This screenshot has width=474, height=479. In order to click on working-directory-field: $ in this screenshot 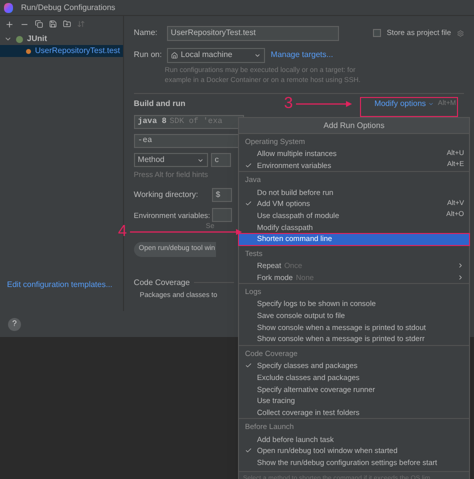, I will do `click(222, 195)`.